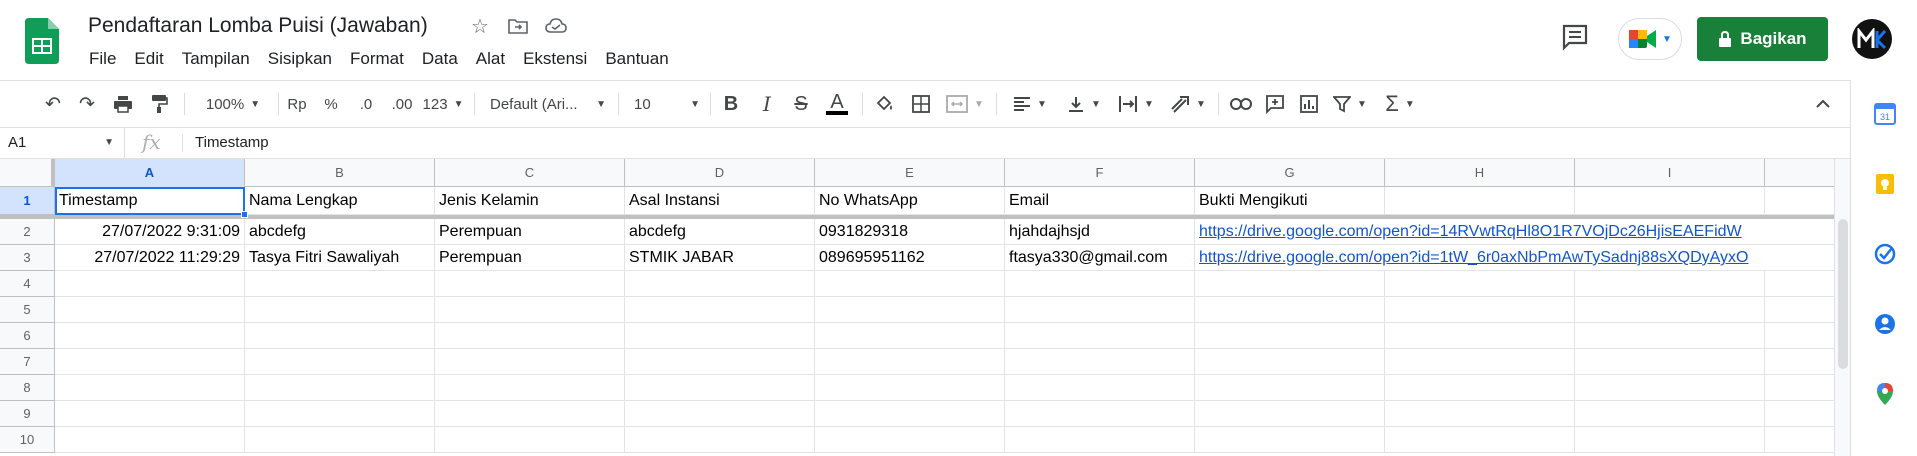 This screenshot has width=1917, height=456. What do you see at coordinates (440, 59) in the screenshot?
I see `menu-data: Data` at bounding box center [440, 59].